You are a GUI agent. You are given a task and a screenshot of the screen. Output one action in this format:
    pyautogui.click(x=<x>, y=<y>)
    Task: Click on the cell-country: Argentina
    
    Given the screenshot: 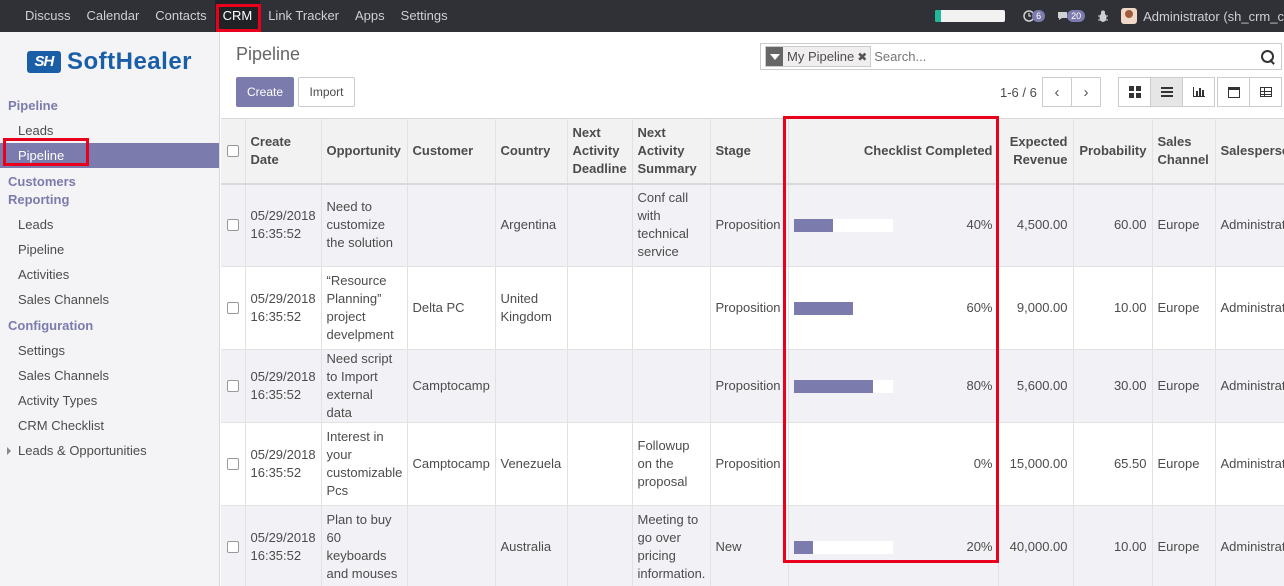 What is the action you would take?
    pyautogui.click(x=531, y=225)
    